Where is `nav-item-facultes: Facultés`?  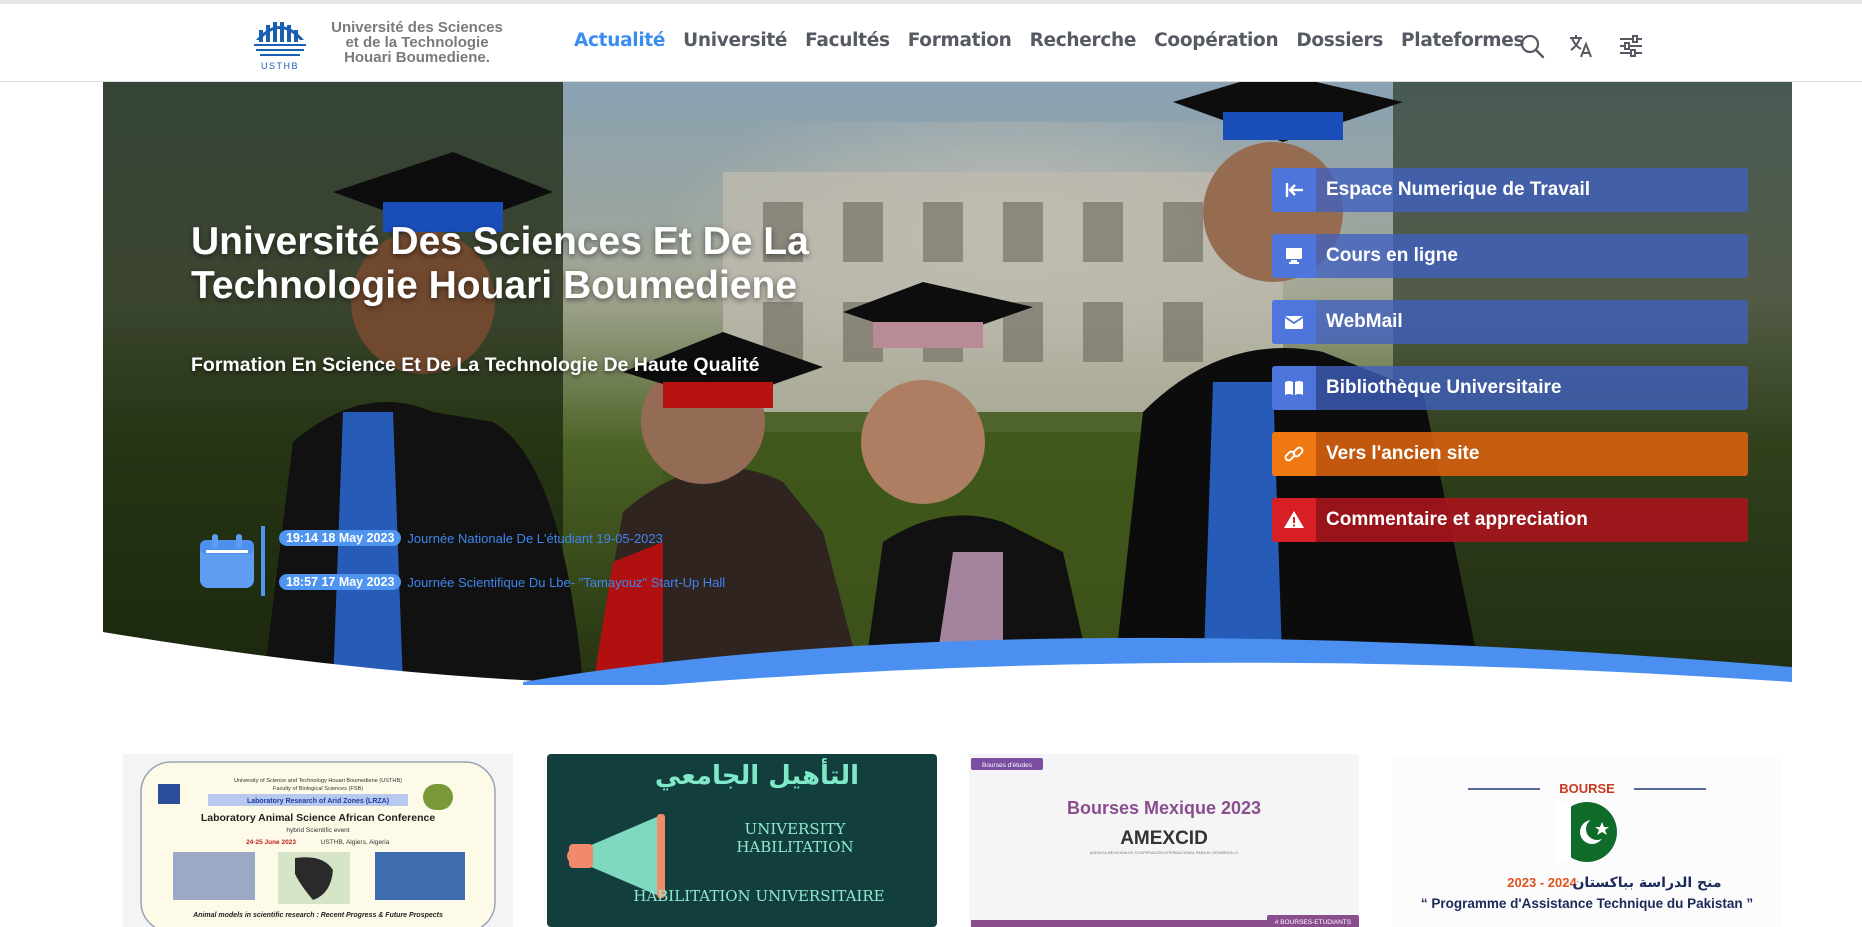 nav-item-facultes: Facultés is located at coordinates (847, 40).